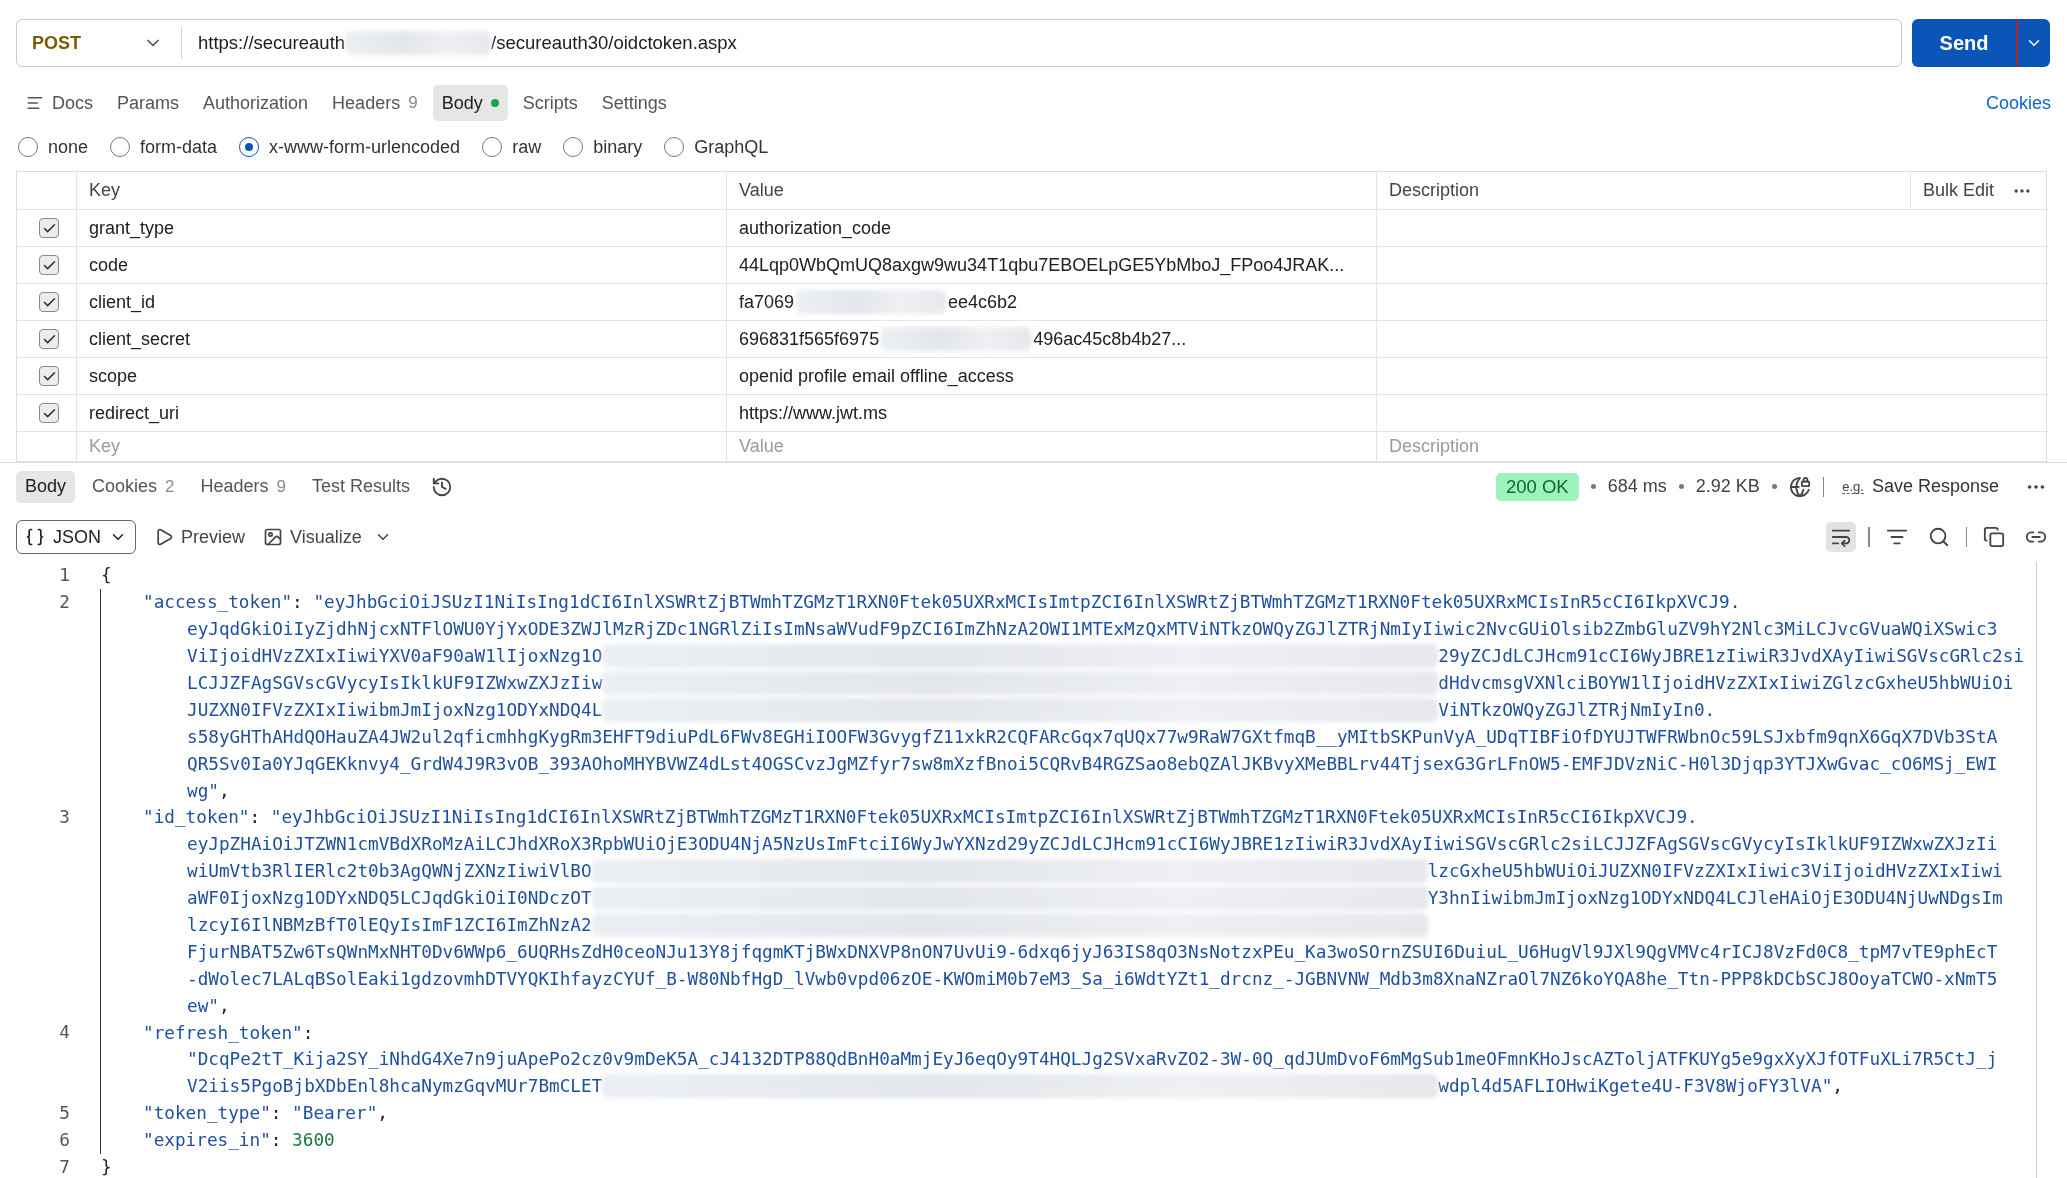 This screenshot has width=2067, height=1178. What do you see at coordinates (1727, 486) in the screenshot?
I see `response-size: 2.92 KB` at bounding box center [1727, 486].